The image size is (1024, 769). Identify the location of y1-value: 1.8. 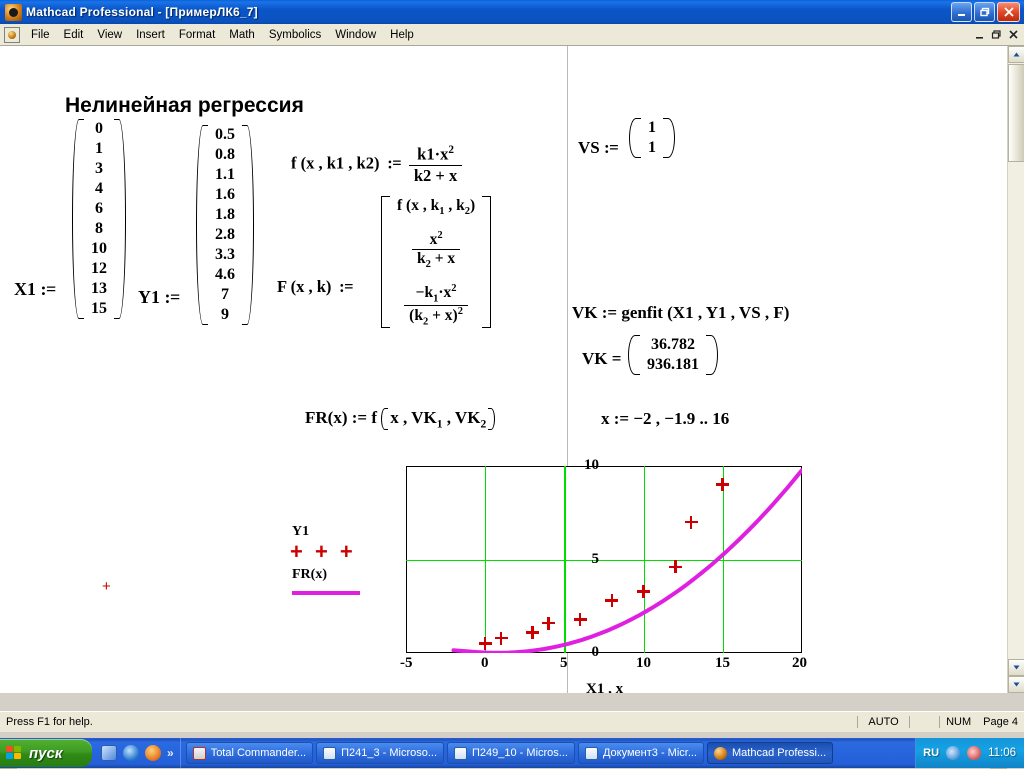
(225, 214).